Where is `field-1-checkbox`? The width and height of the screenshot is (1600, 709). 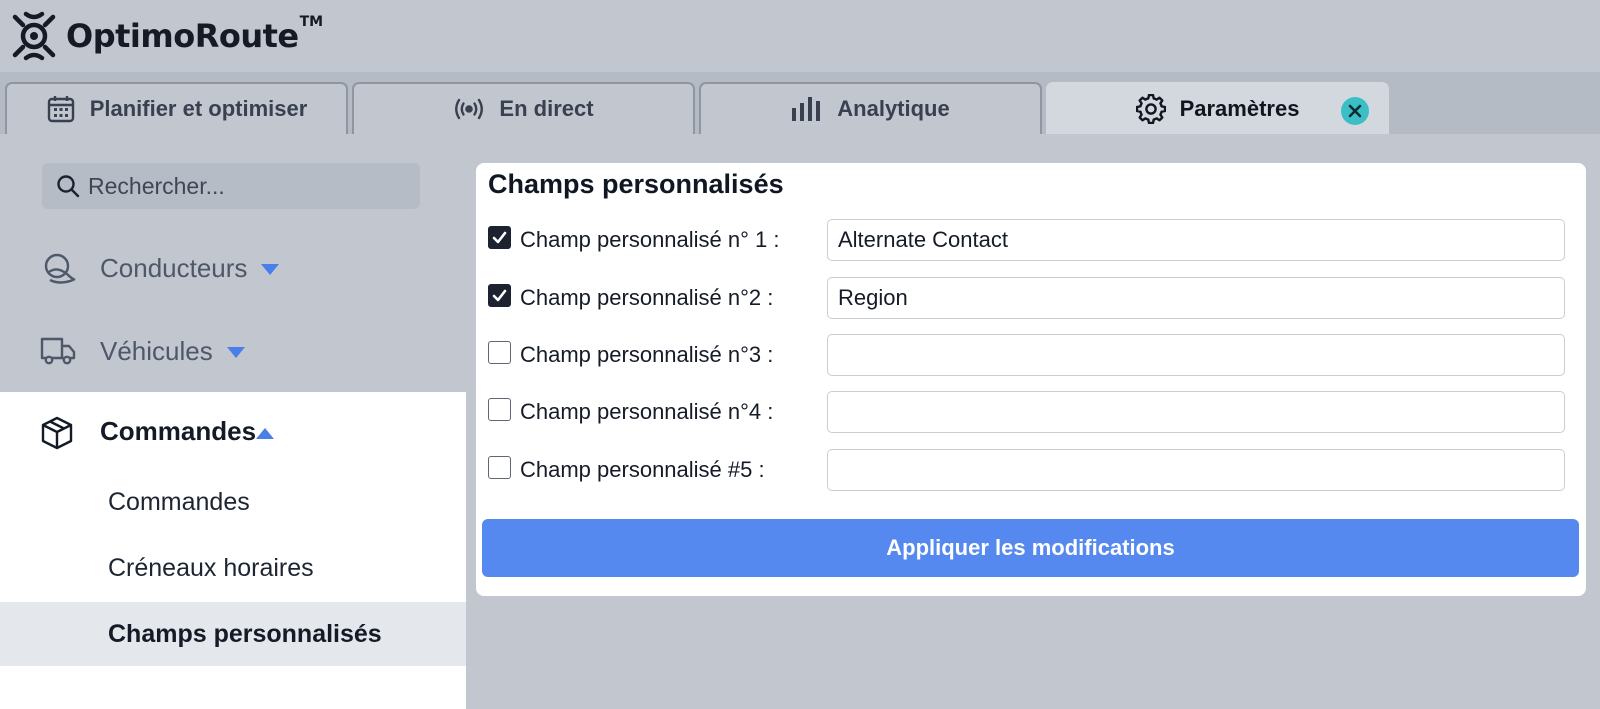
field-1-checkbox is located at coordinates (499, 237).